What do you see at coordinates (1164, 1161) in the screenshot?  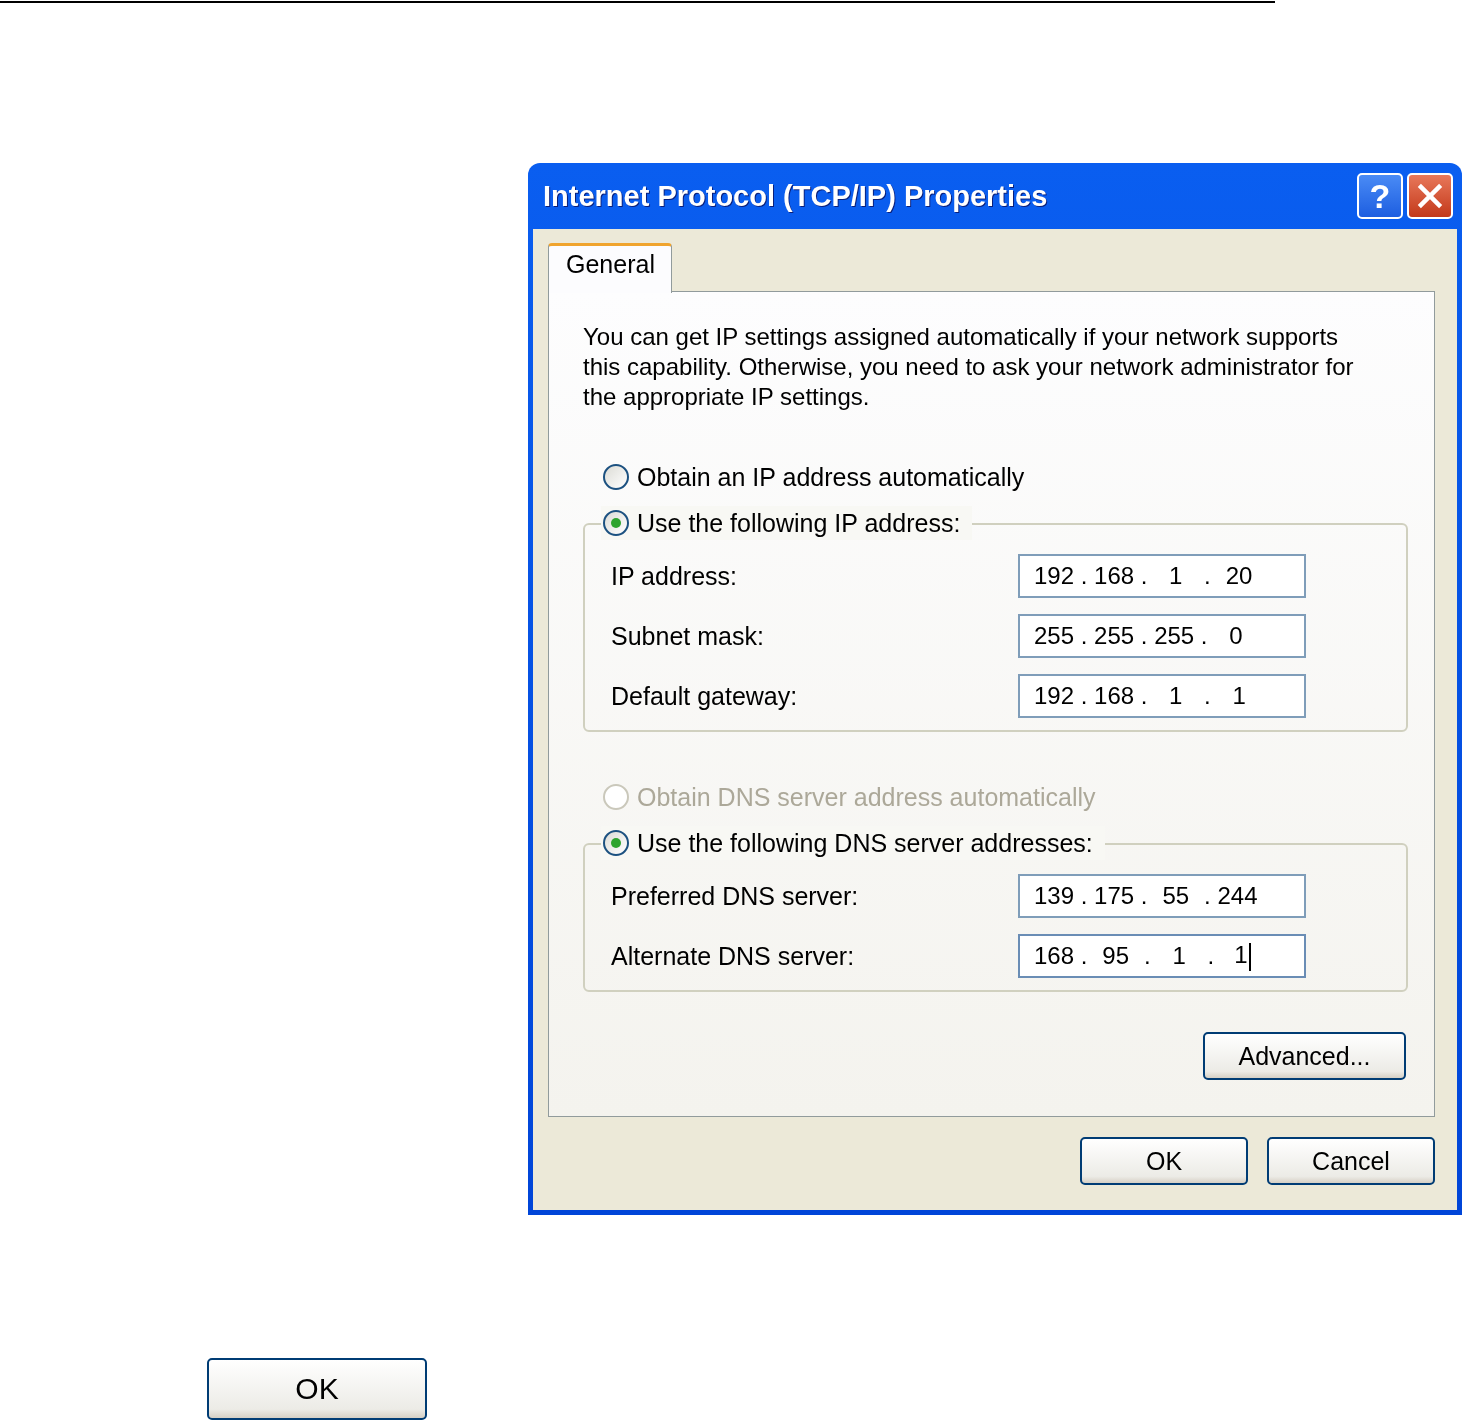 I see `dialog-button: OK` at bounding box center [1164, 1161].